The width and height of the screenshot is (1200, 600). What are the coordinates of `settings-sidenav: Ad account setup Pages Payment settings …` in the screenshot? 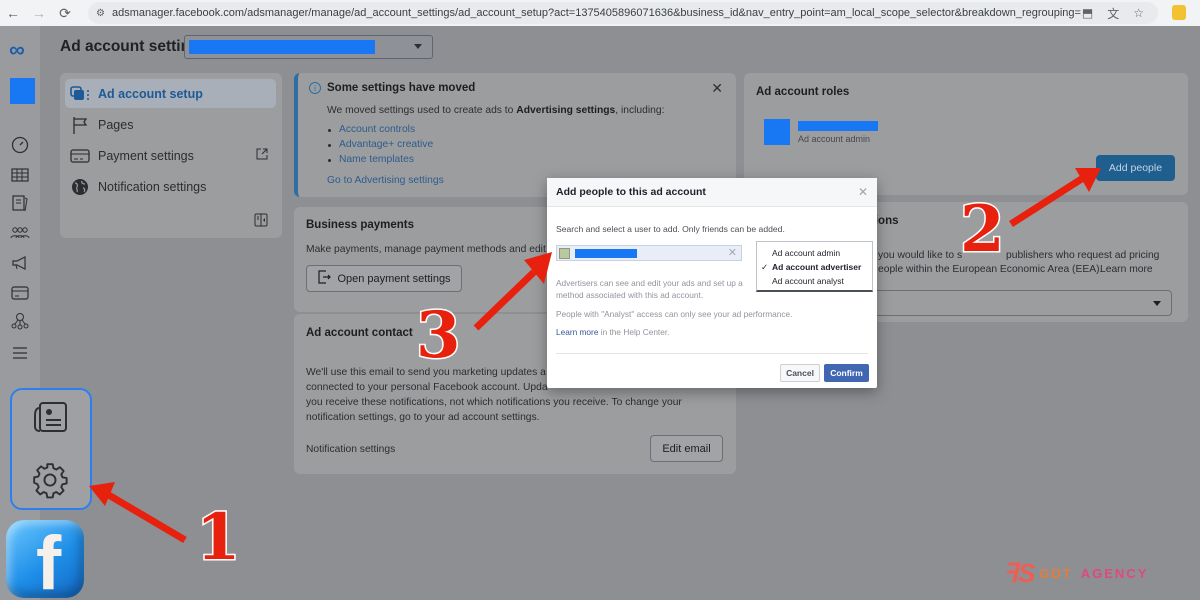 It's located at (171, 155).